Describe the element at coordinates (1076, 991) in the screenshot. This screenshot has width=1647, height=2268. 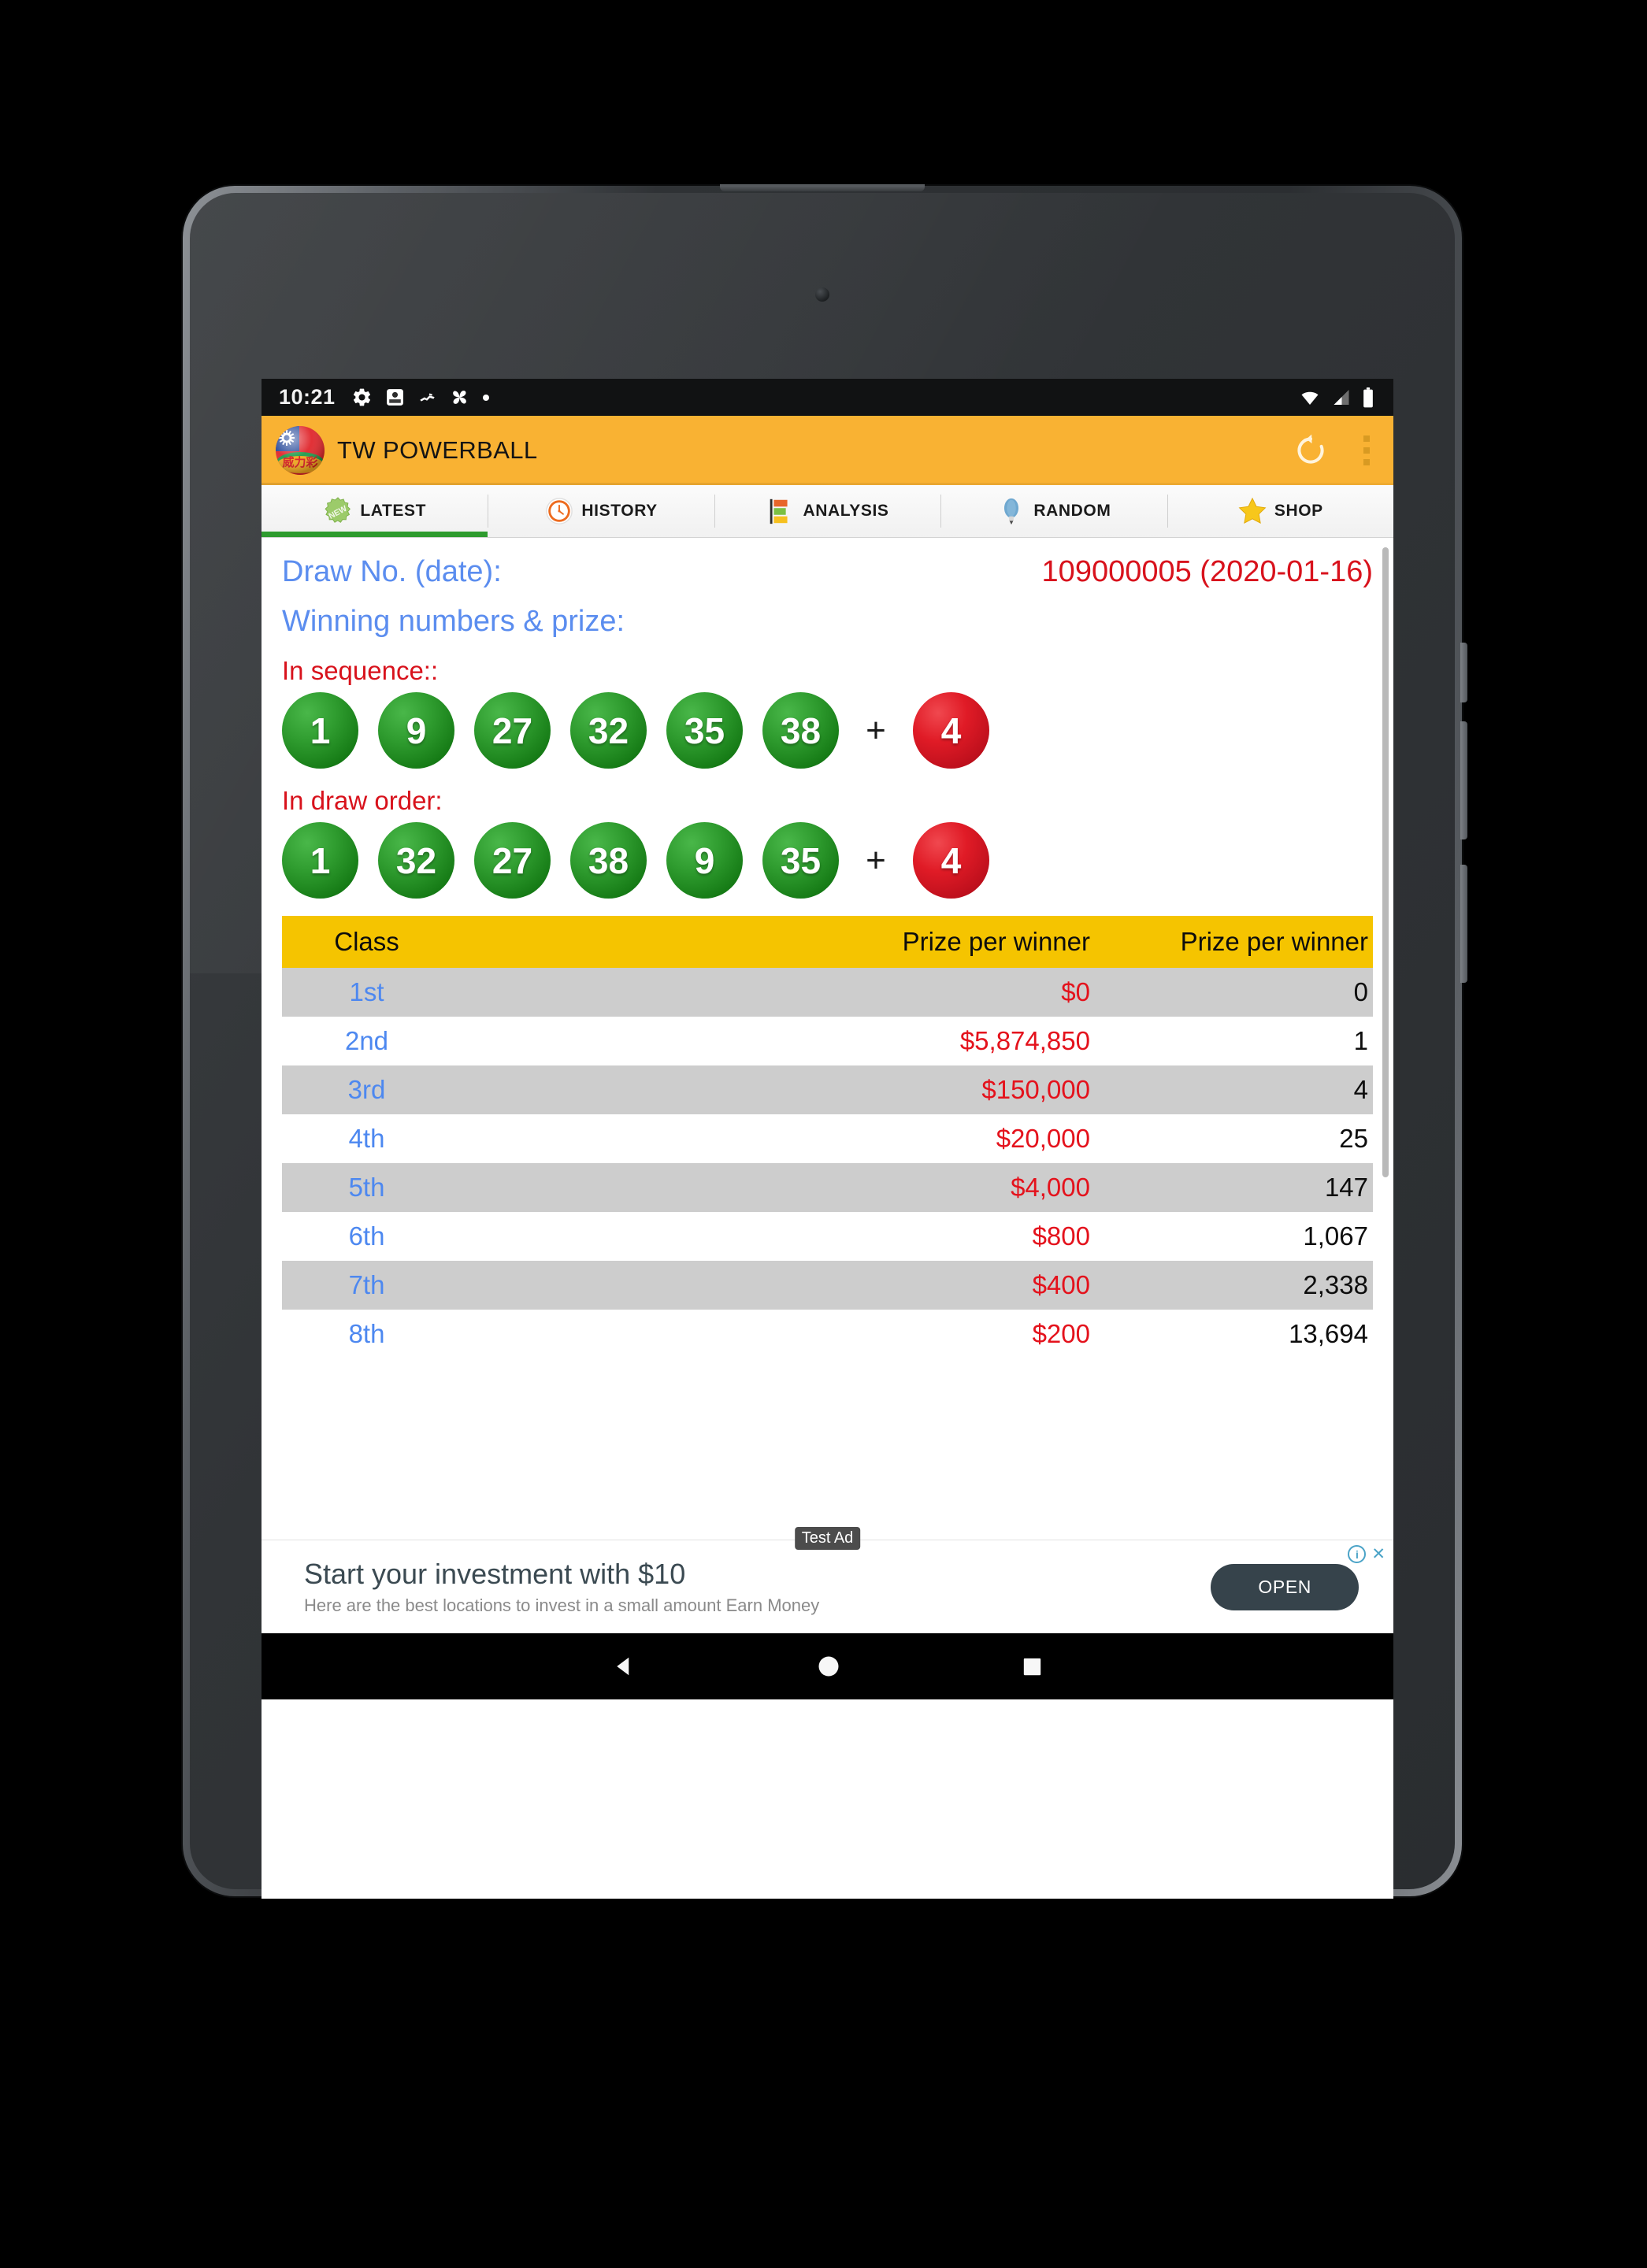
I see `cell-prize: $0` at that location.